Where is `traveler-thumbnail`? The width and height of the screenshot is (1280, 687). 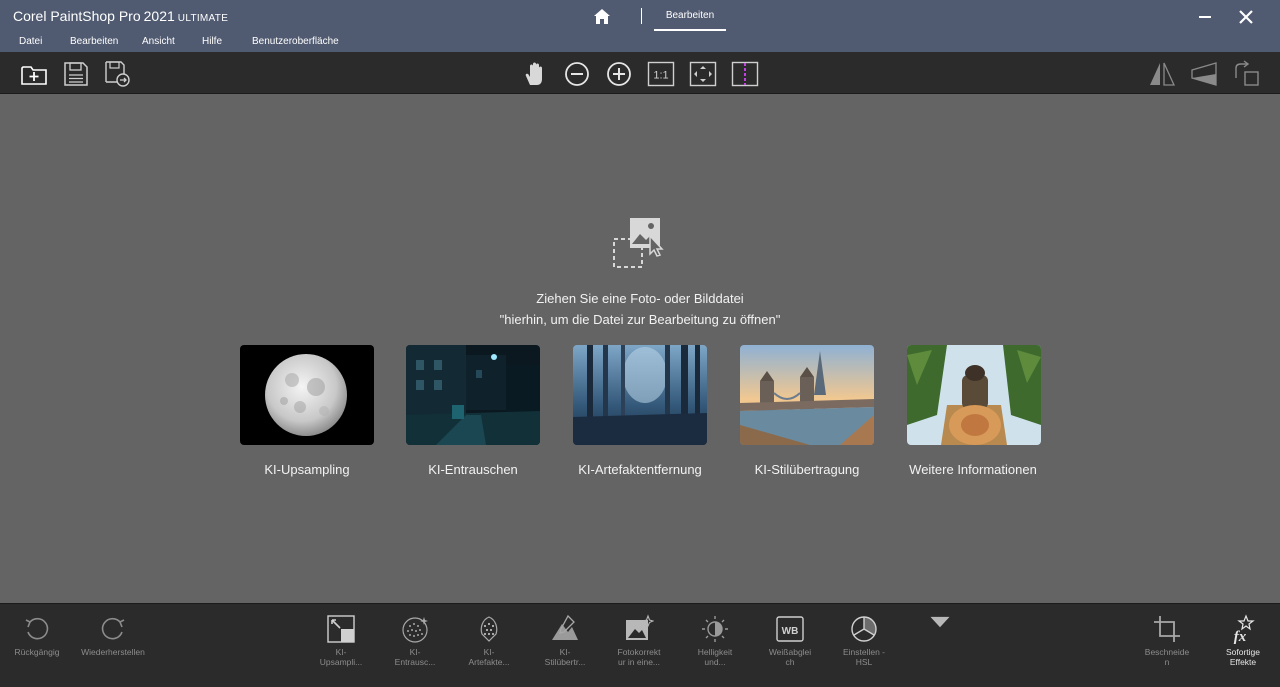 traveler-thumbnail is located at coordinates (974, 395).